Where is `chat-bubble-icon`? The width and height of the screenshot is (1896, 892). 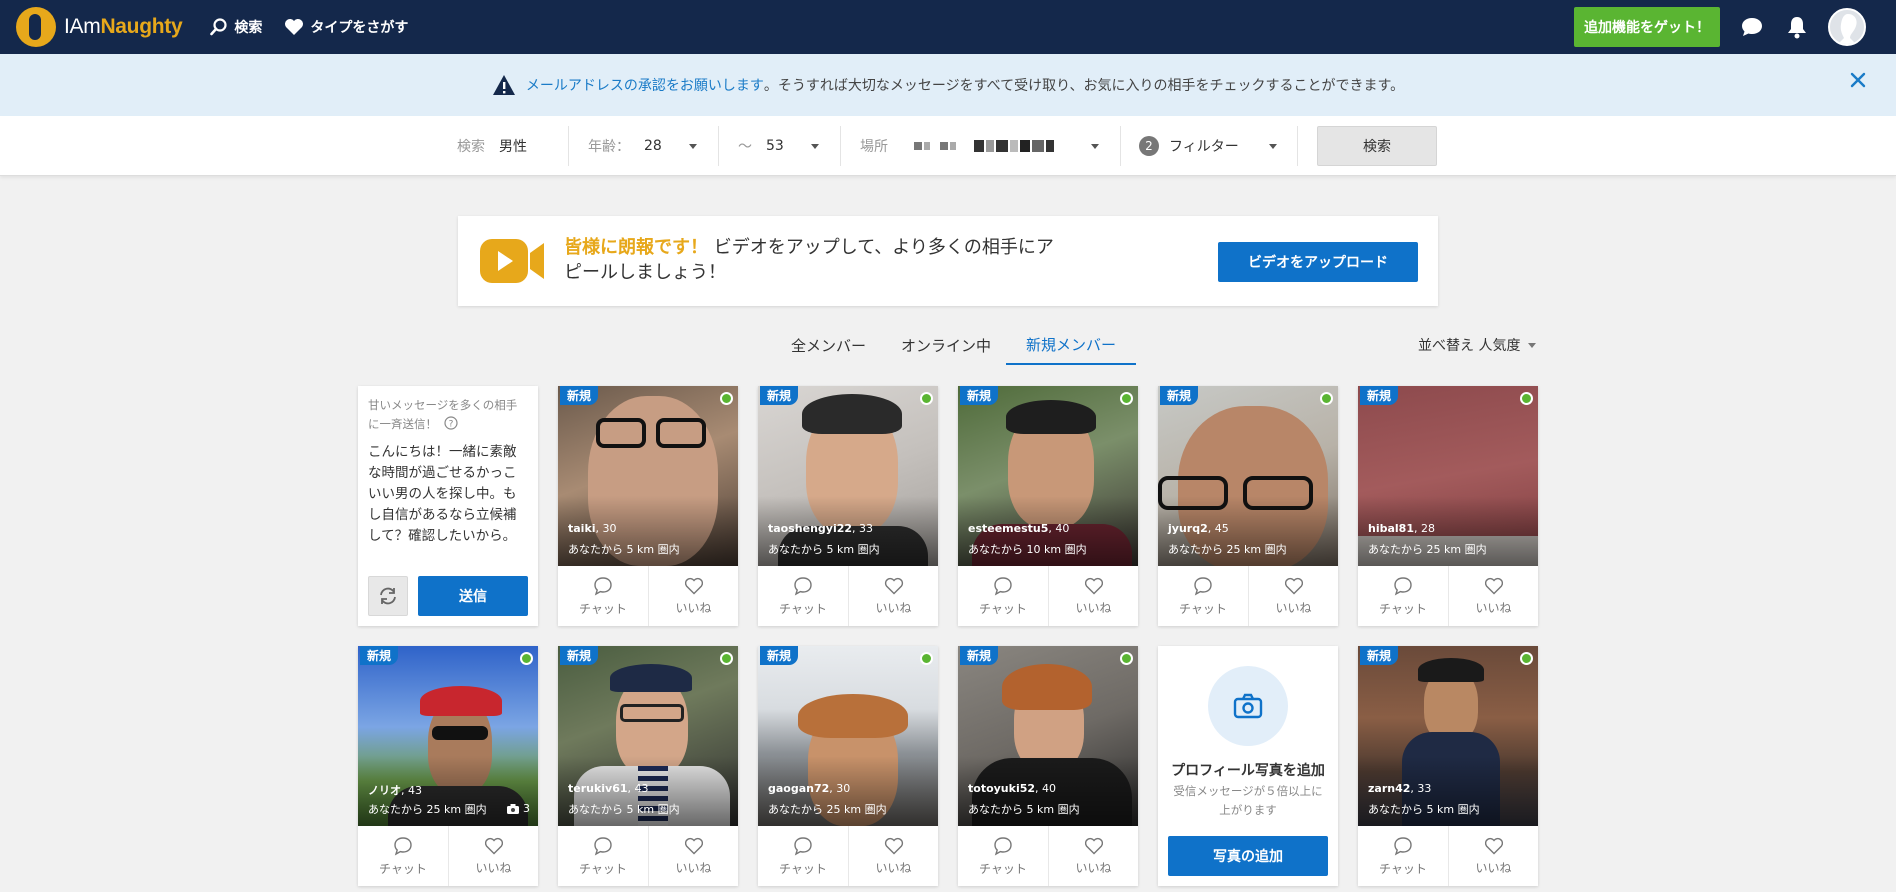 chat-bubble-icon is located at coordinates (1752, 27).